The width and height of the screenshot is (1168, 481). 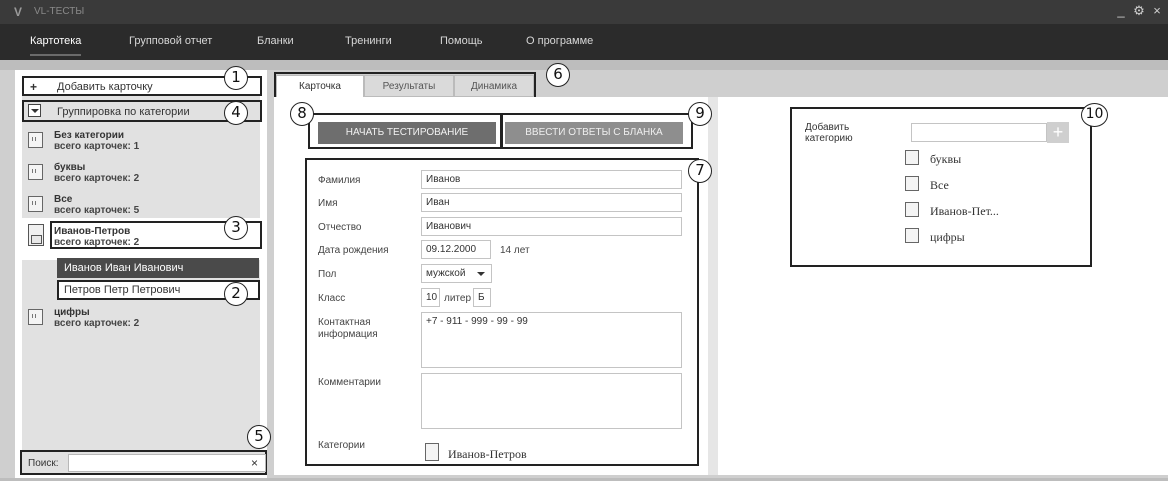 I want to click on window-controls: _ ⚙ ×, so click(x=1139, y=11).